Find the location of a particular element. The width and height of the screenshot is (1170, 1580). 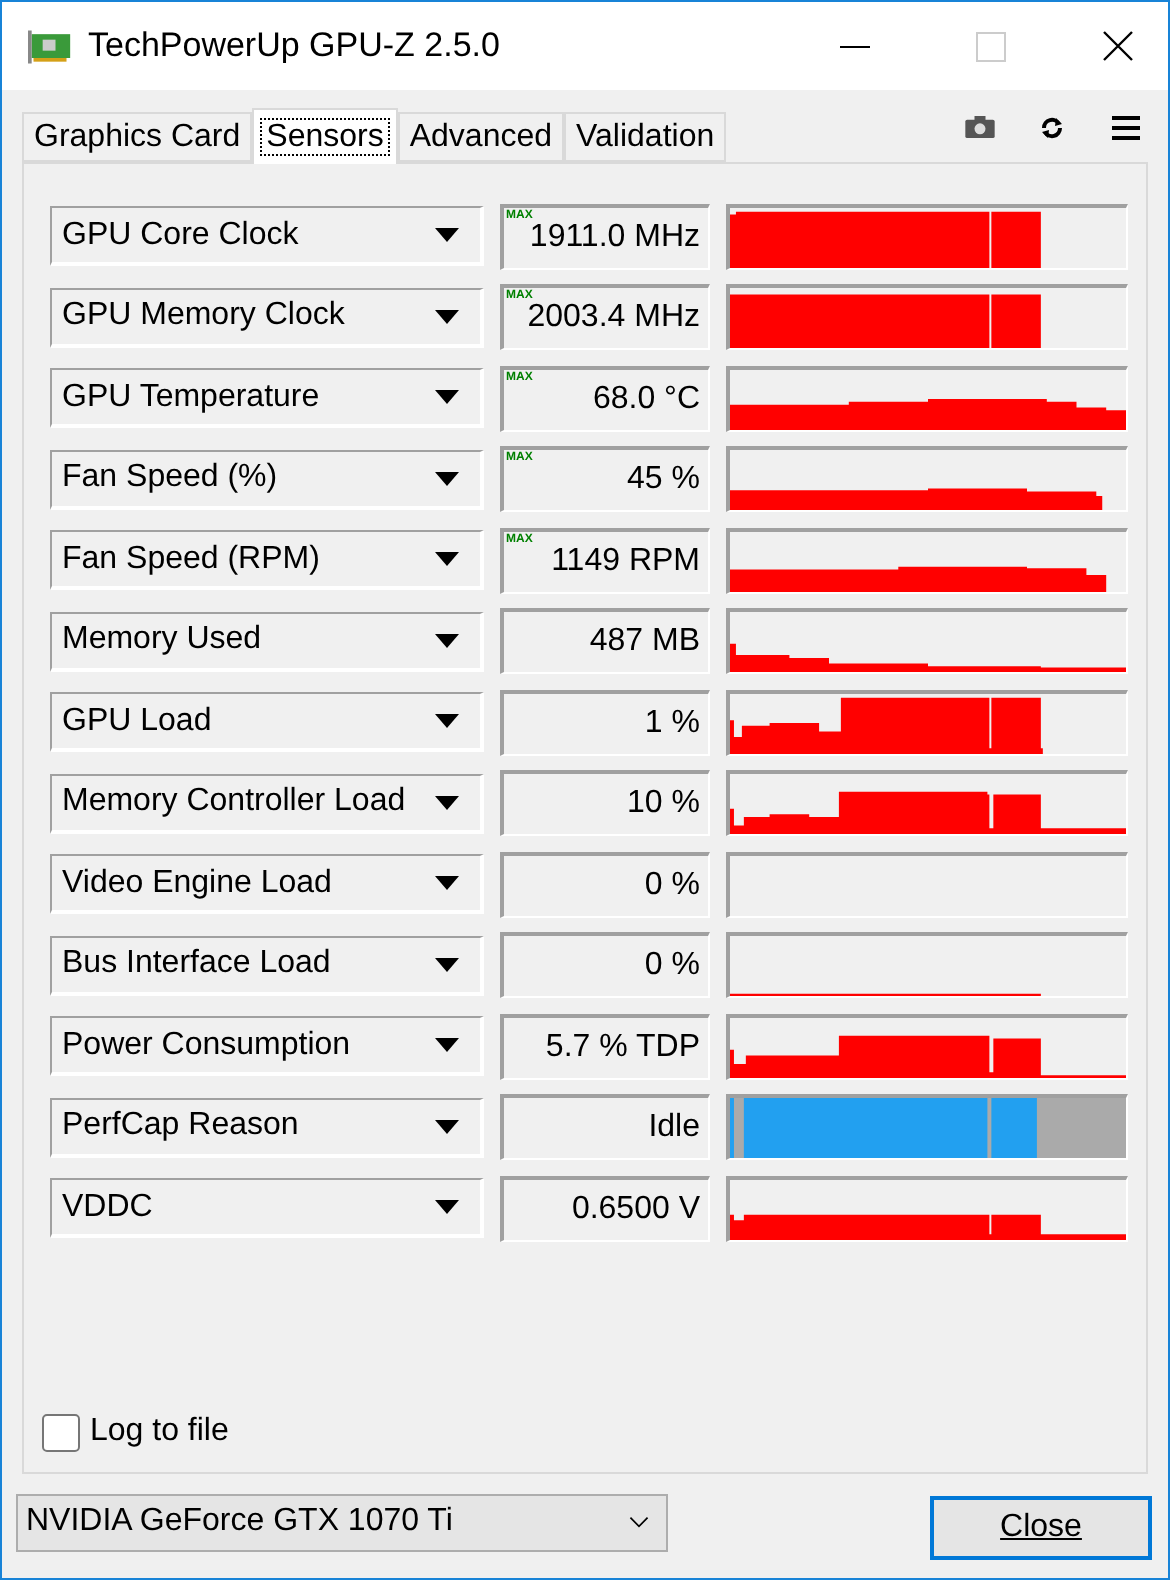

chevron-icon is located at coordinates (639, 1522).